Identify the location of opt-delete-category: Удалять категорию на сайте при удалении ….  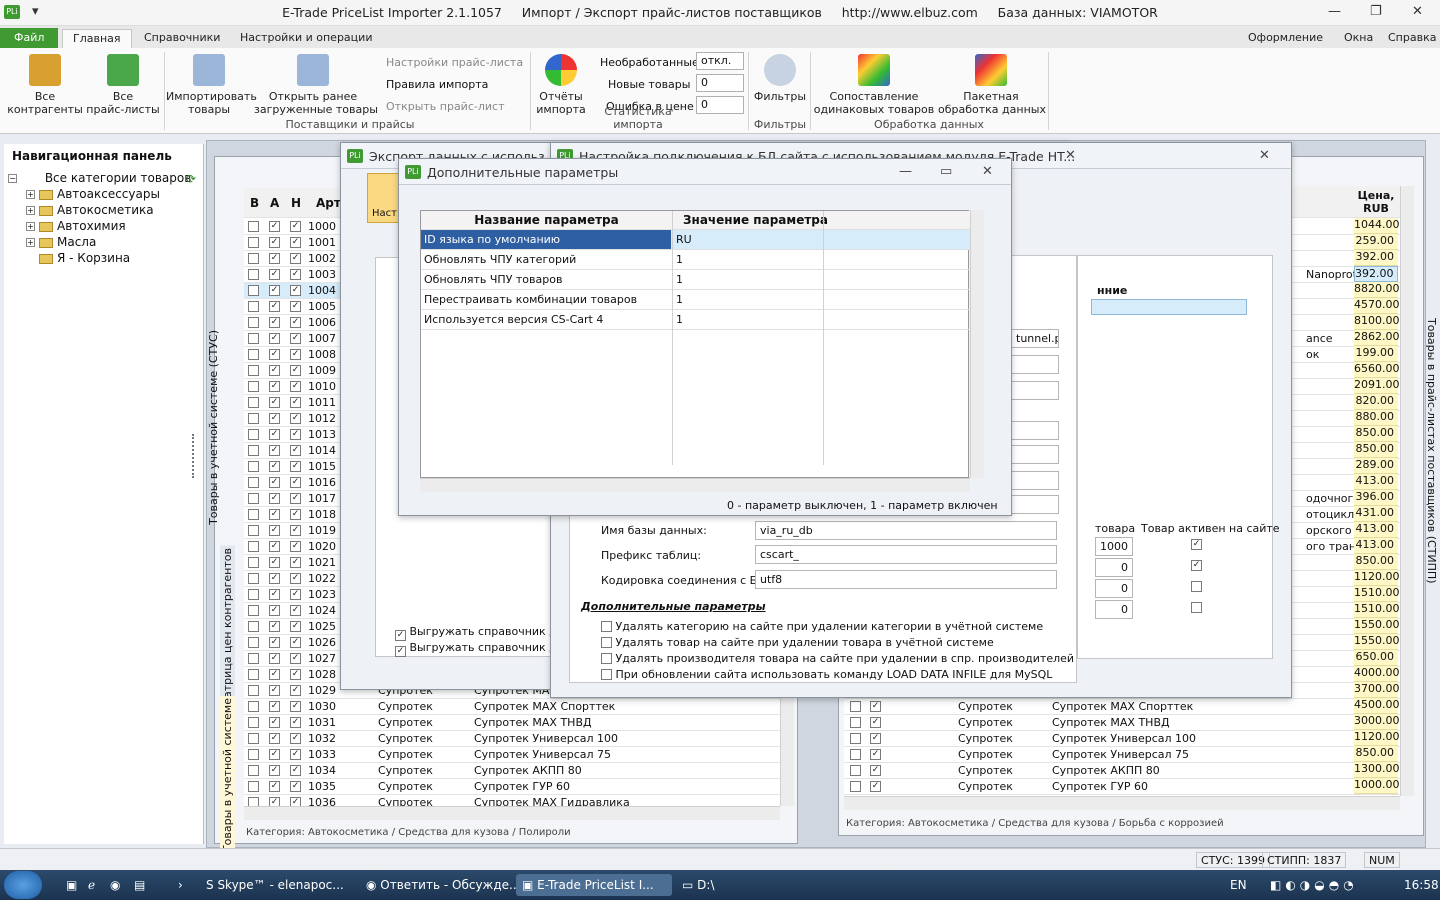
(822, 626).